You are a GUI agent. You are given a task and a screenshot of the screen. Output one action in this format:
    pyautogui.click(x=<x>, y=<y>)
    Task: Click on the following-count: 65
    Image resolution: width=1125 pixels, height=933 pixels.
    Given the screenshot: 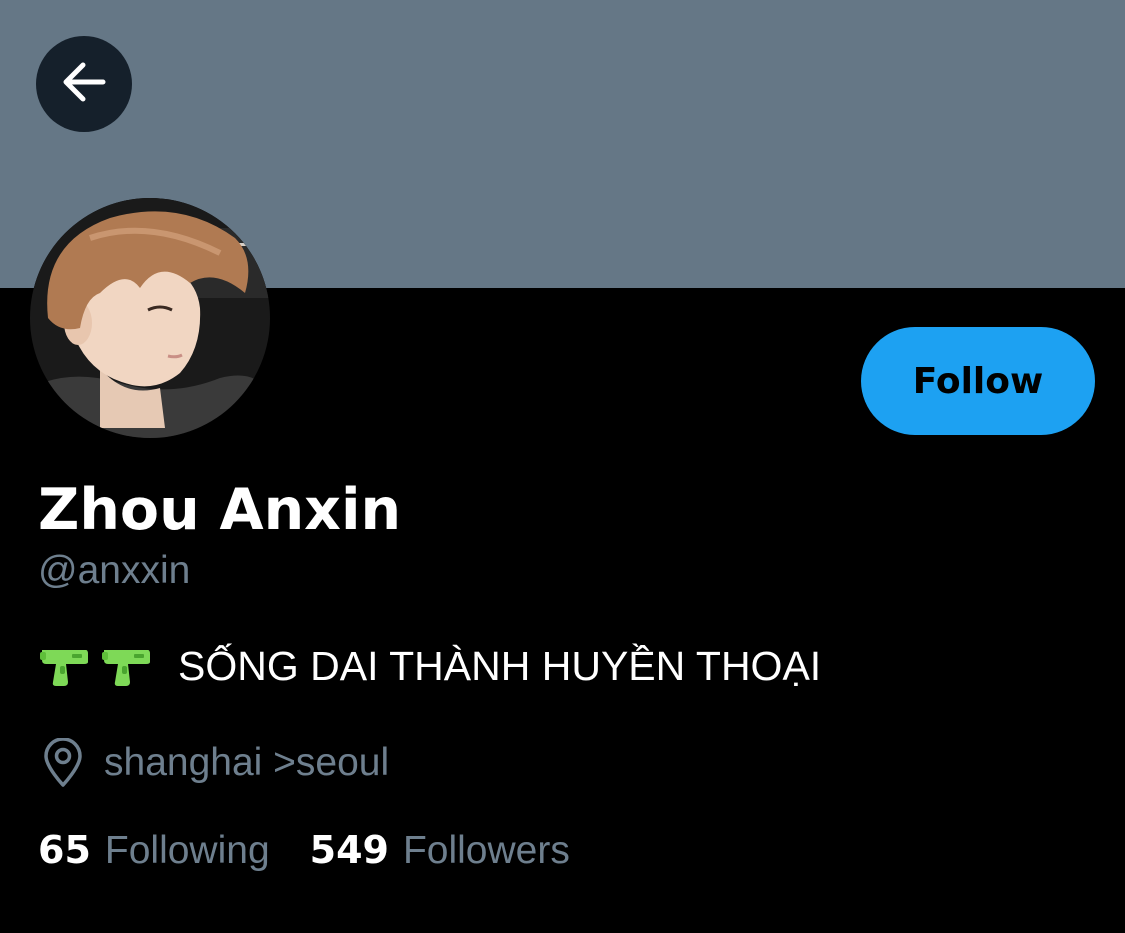 What is the action you would take?
    pyautogui.click(x=64, y=849)
    